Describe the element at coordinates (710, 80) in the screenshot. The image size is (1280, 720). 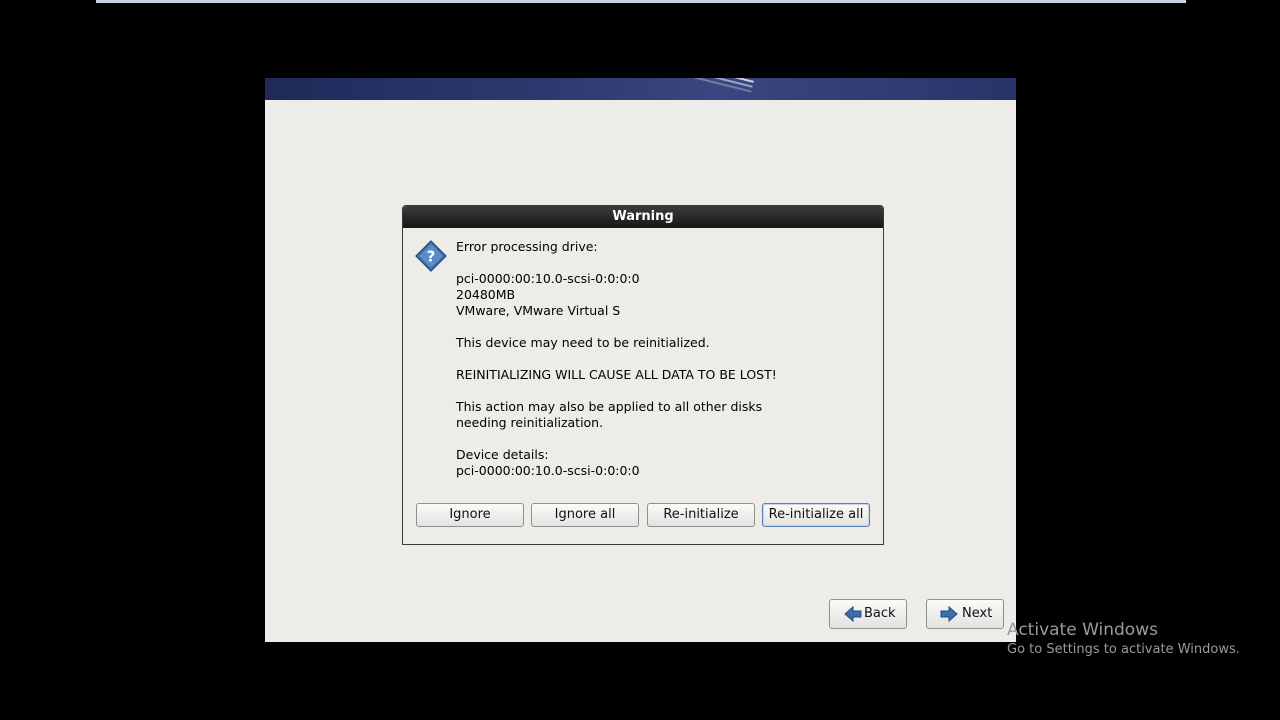
I see `banner-decoration` at that location.